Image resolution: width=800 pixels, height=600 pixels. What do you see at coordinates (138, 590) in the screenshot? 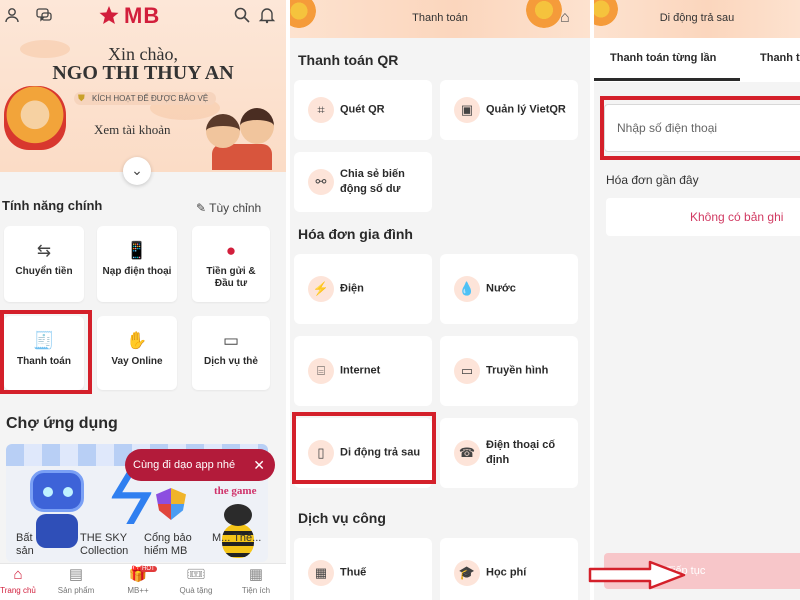
I see `nav-label: MB++` at bounding box center [138, 590].